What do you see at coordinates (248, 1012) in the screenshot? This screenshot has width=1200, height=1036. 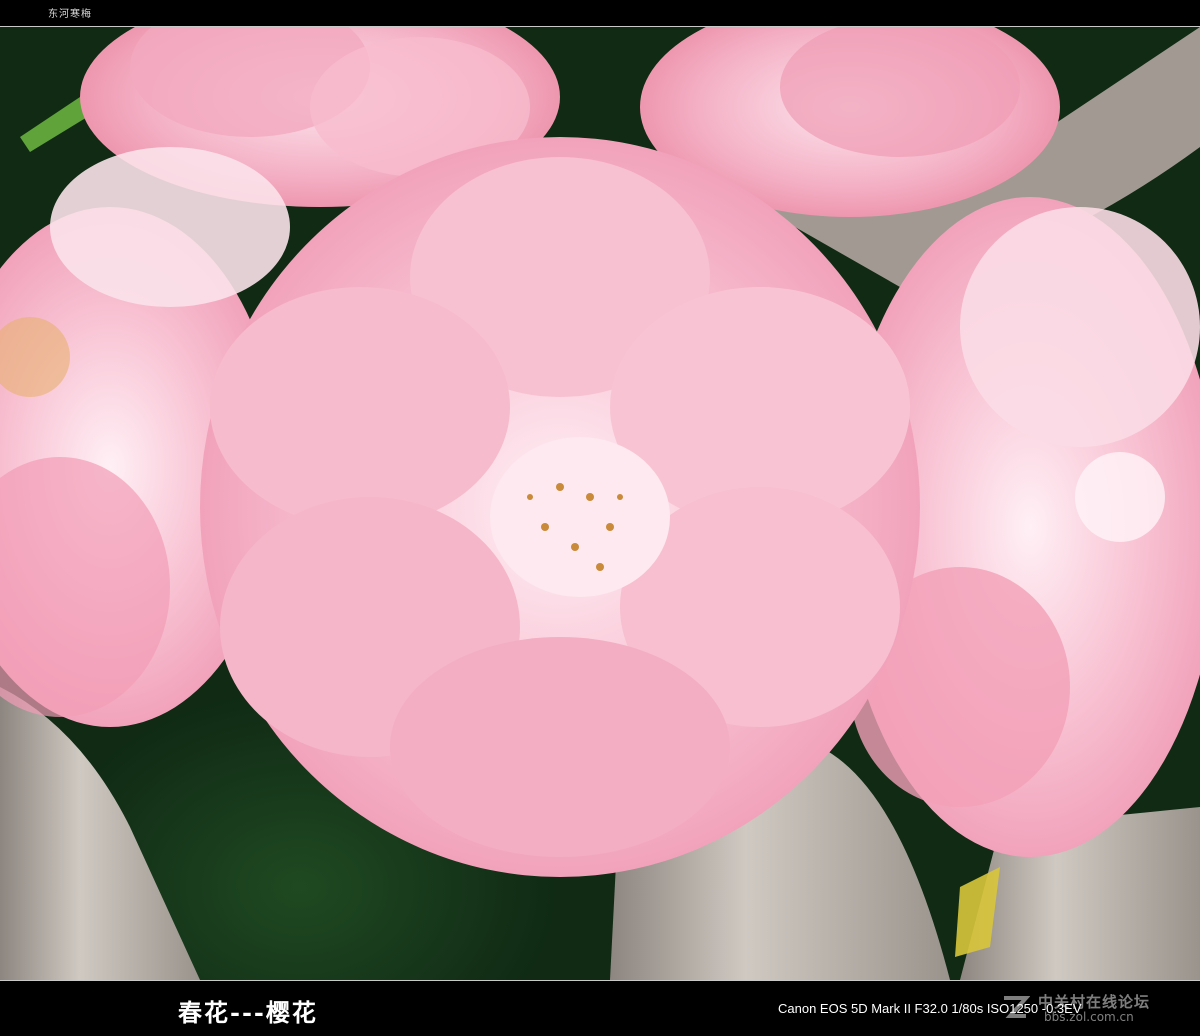 I see `photo-caption: 春花---樱花` at bounding box center [248, 1012].